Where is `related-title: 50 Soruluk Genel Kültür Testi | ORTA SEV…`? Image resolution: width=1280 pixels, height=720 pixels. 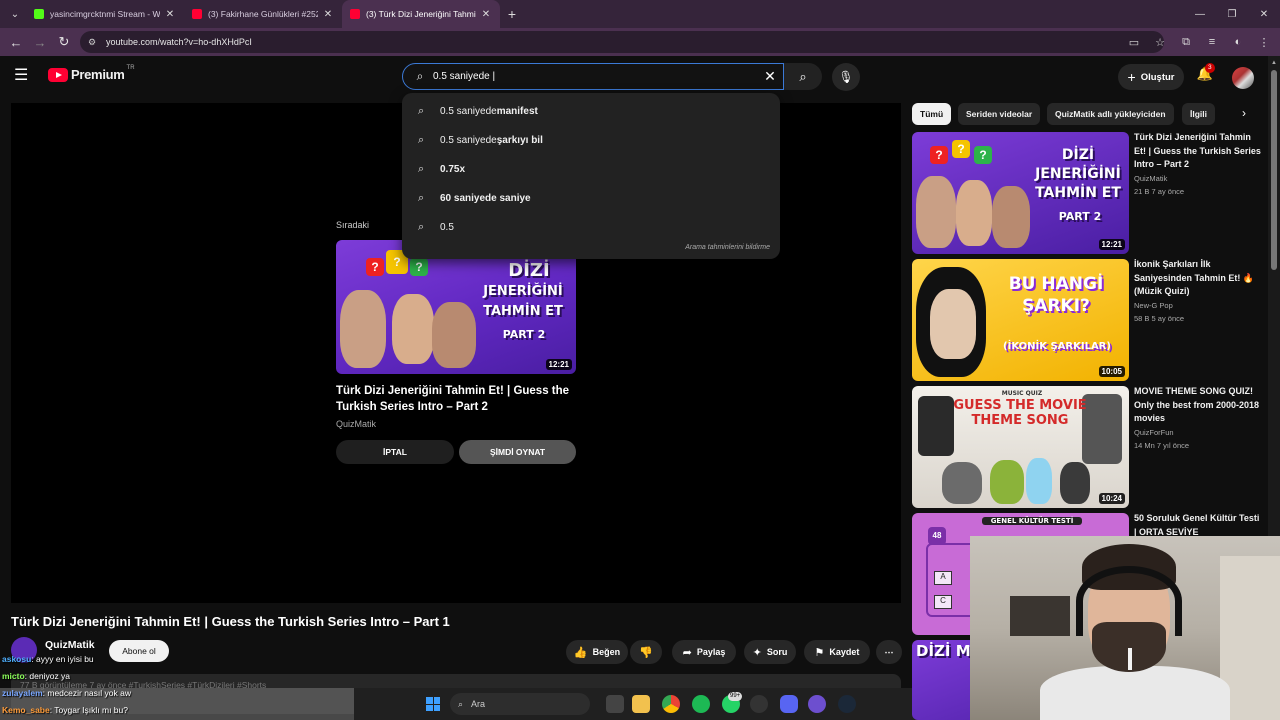
related-title: 50 Soruluk Genel Kültür Testi | ORTA SEV… is located at coordinates (1198, 525).